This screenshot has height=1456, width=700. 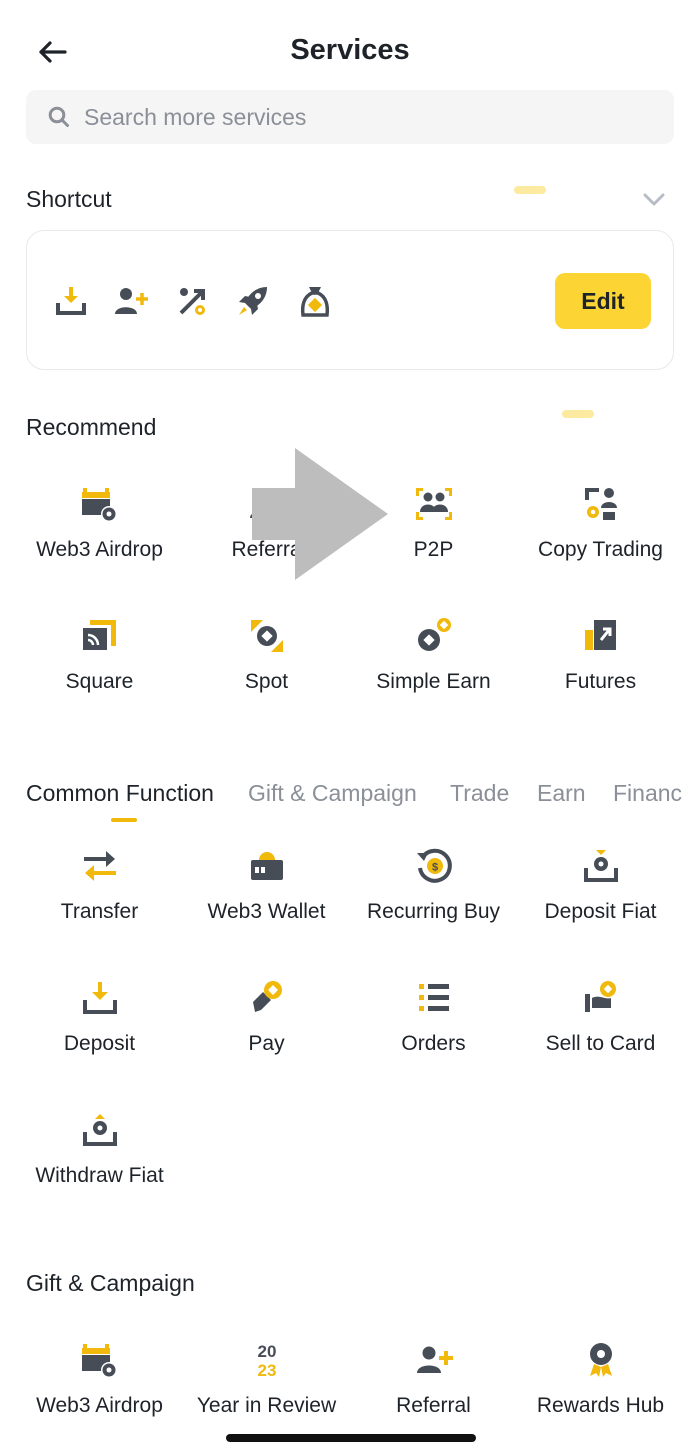 What do you see at coordinates (603, 301) in the screenshot?
I see `edit-button: Edit` at bounding box center [603, 301].